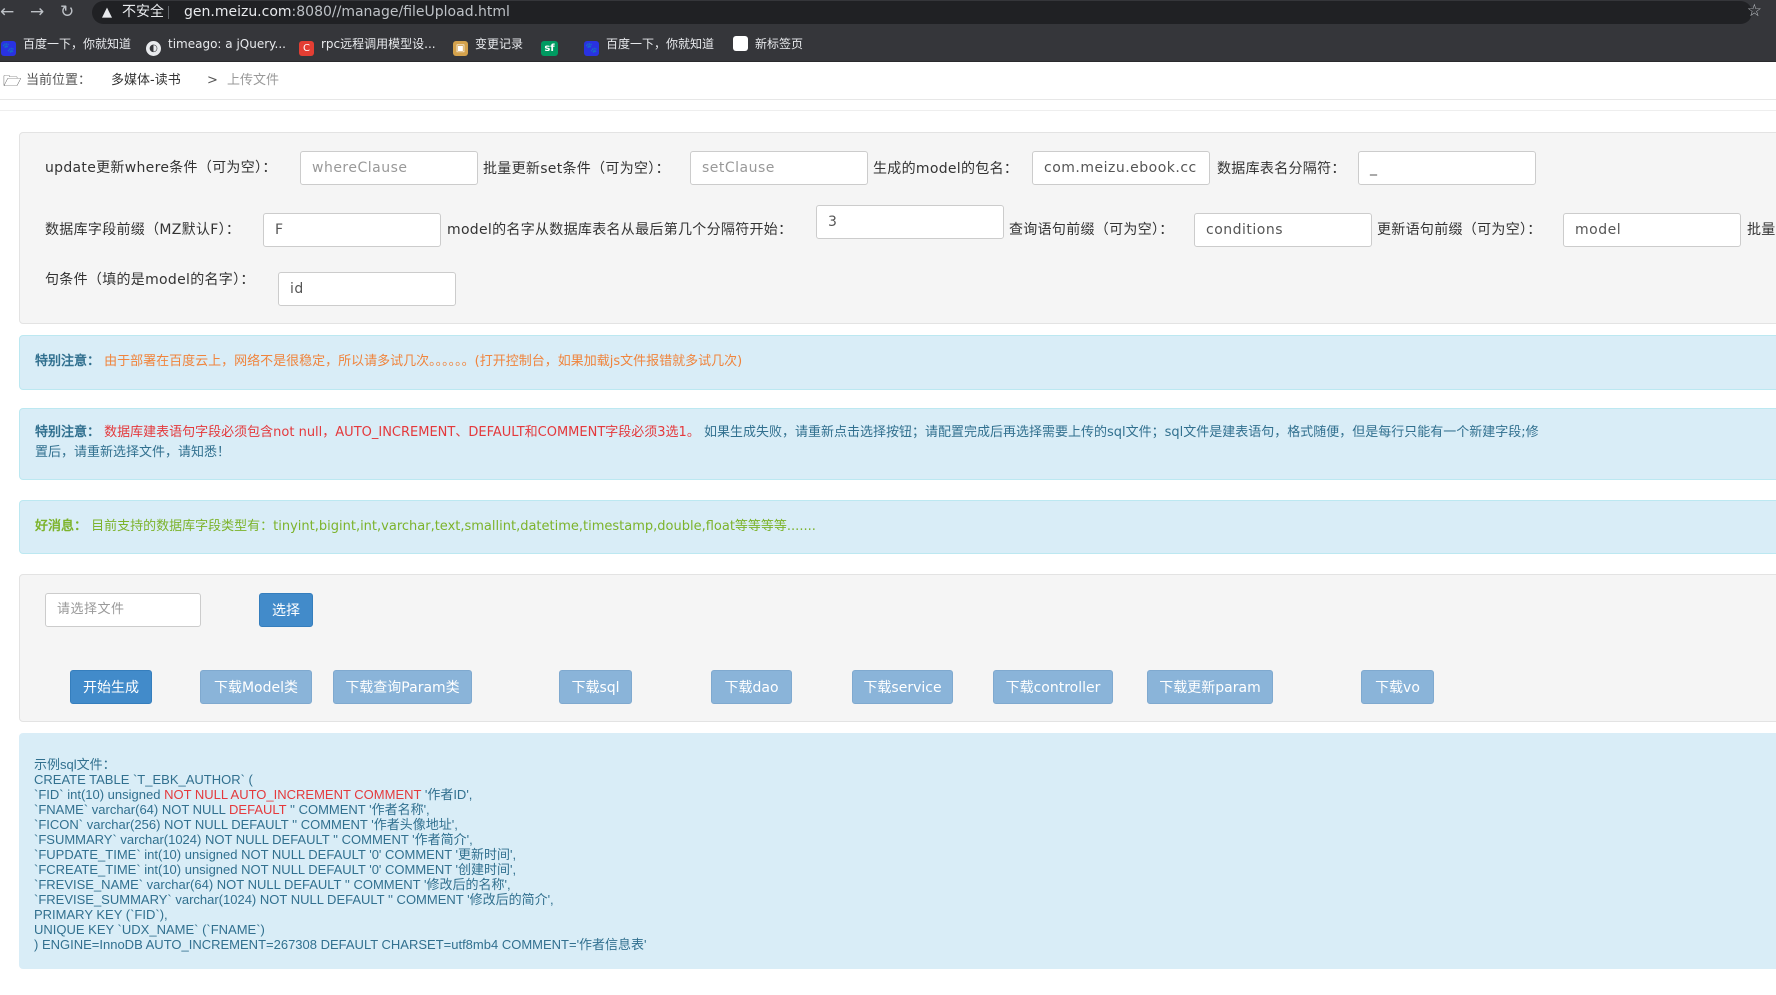 Image resolution: width=1776 pixels, height=995 pixels. What do you see at coordinates (59, 80) in the screenshot?
I see `breadcrumb-label: 当前位置：` at bounding box center [59, 80].